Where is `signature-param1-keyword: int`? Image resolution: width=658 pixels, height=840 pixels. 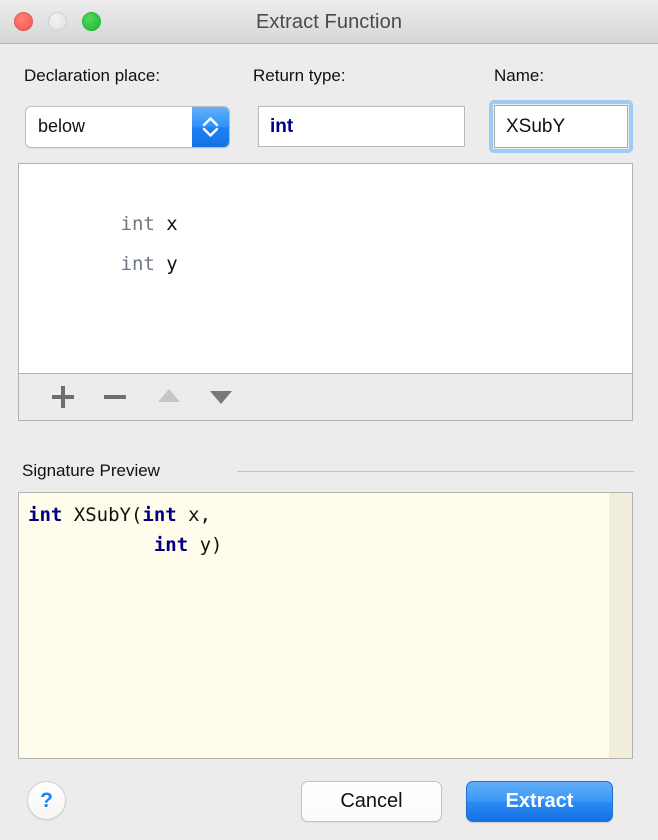
signature-param1-keyword: int is located at coordinates (159, 515).